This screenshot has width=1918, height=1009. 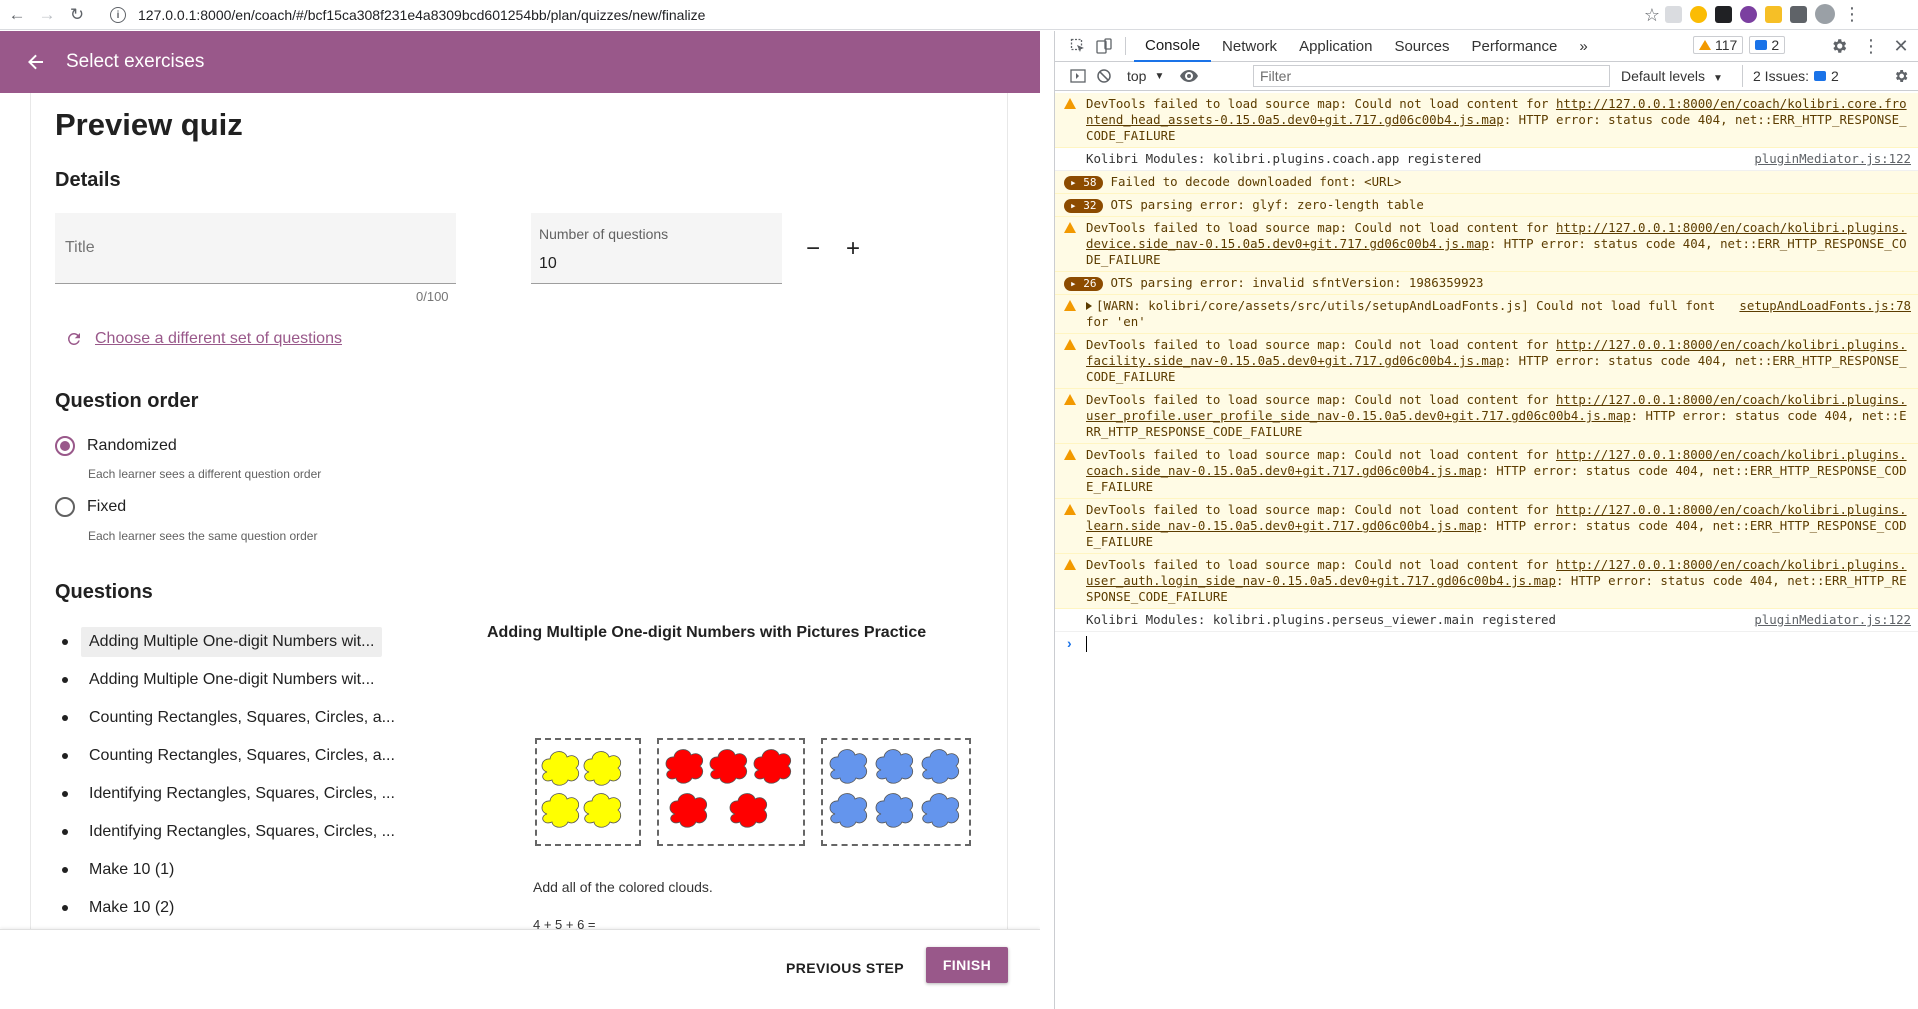 I want to click on forward-arrow-icon: →, so click(x=47, y=15).